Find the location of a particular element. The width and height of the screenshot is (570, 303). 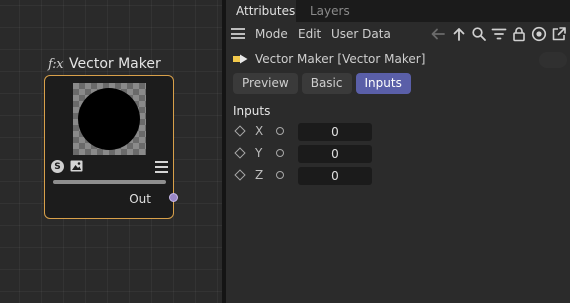

node-title-row: f:x Vector Maker is located at coordinates (104, 64).